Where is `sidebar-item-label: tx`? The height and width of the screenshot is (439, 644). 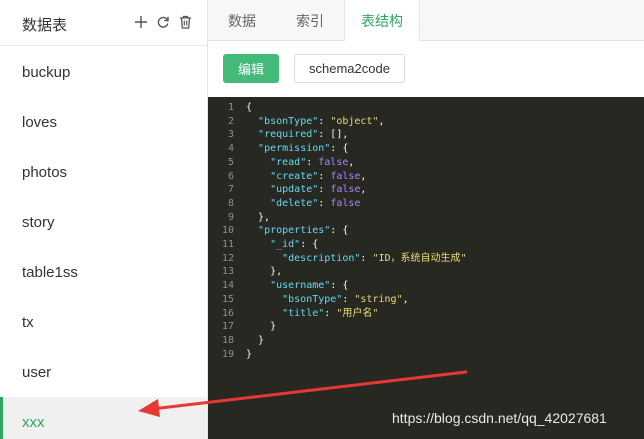 sidebar-item-label: tx is located at coordinates (28, 322).